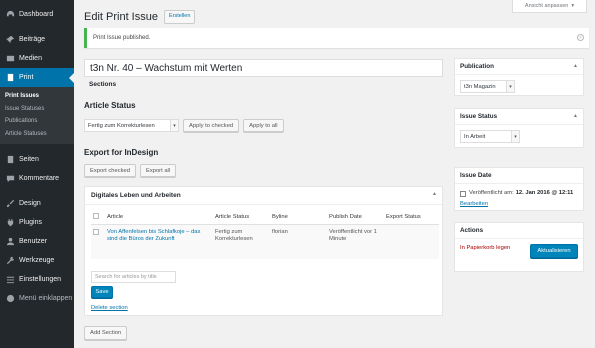 This screenshot has width=595, height=348. I want to click on submenu-print-issues: Print Issues, so click(37, 96).